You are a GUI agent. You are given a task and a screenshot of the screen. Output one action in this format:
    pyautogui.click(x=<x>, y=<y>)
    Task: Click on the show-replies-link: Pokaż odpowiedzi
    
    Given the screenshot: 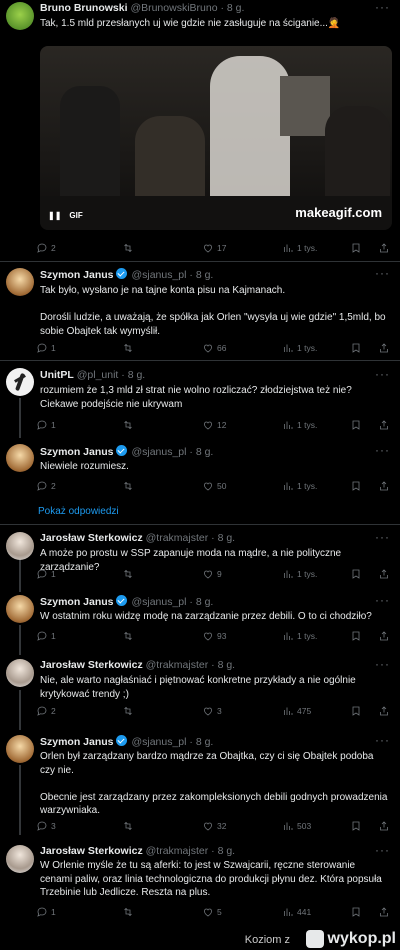 What is the action you would take?
    pyautogui.click(x=78, y=511)
    